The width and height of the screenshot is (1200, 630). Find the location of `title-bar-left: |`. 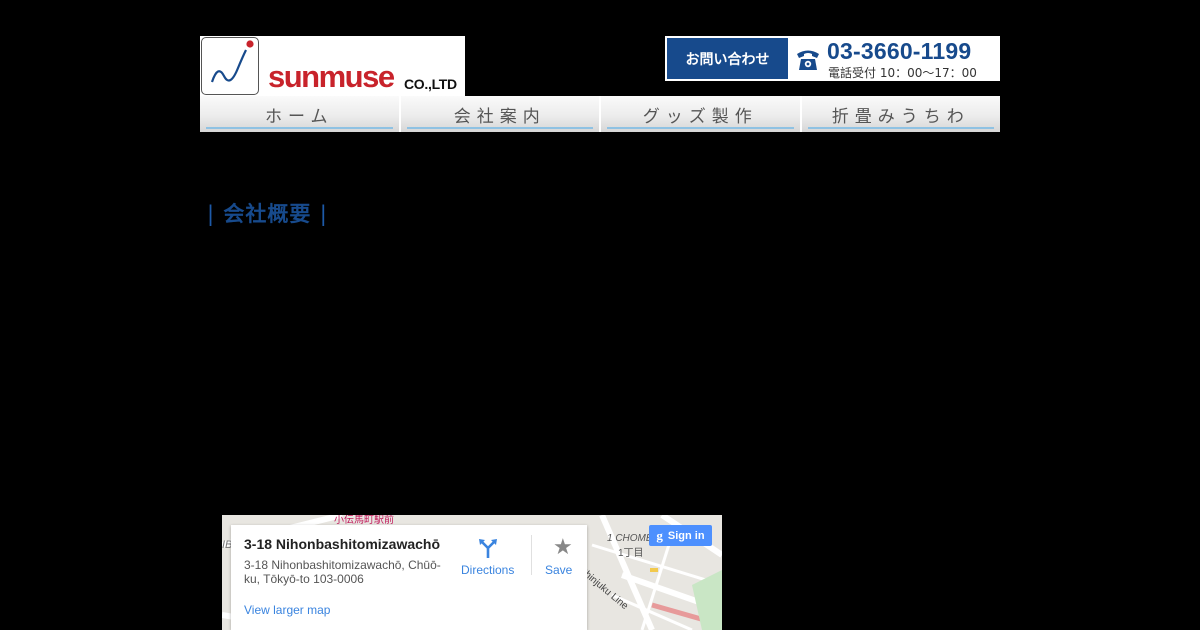

title-bar-left: | is located at coordinates (211, 214).